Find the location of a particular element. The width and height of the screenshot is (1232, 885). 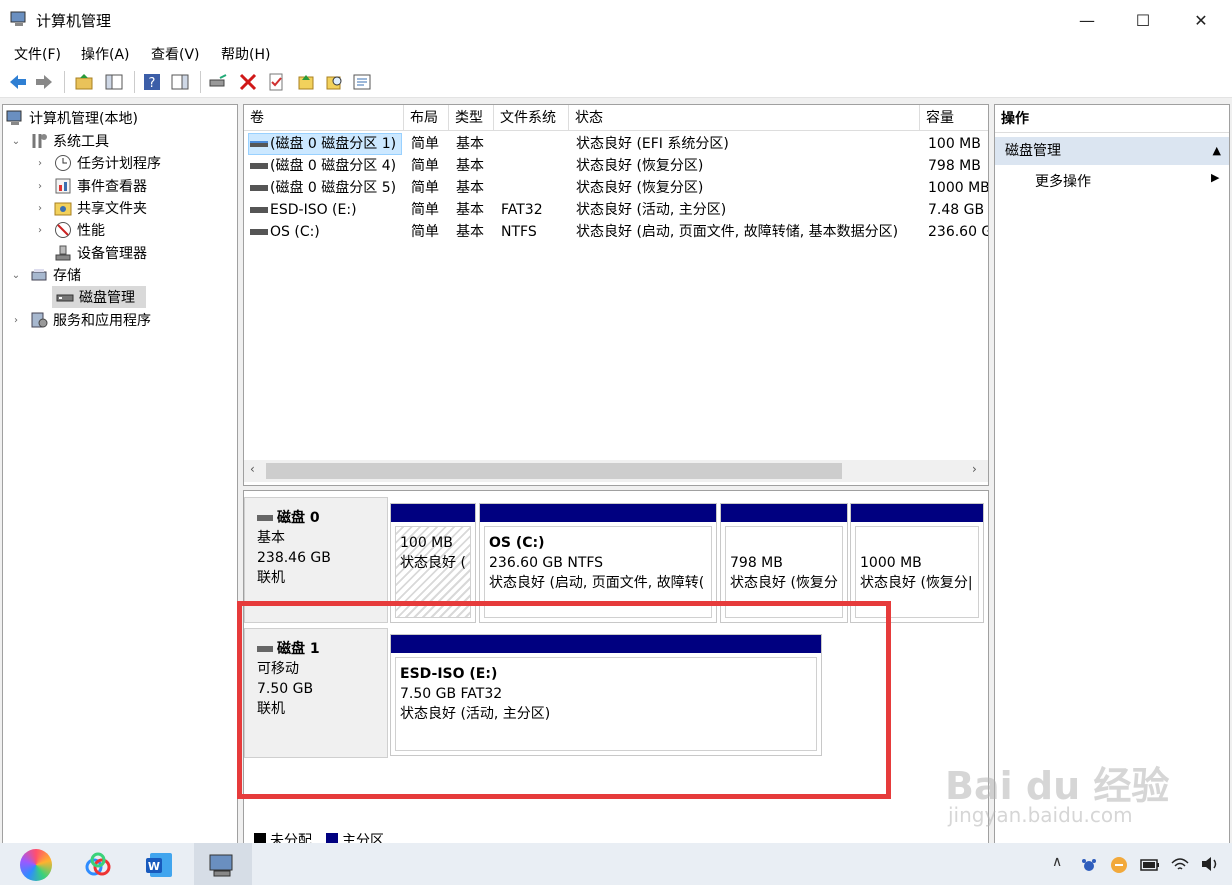

column-header-type: 类型 is located at coordinates (471, 118).